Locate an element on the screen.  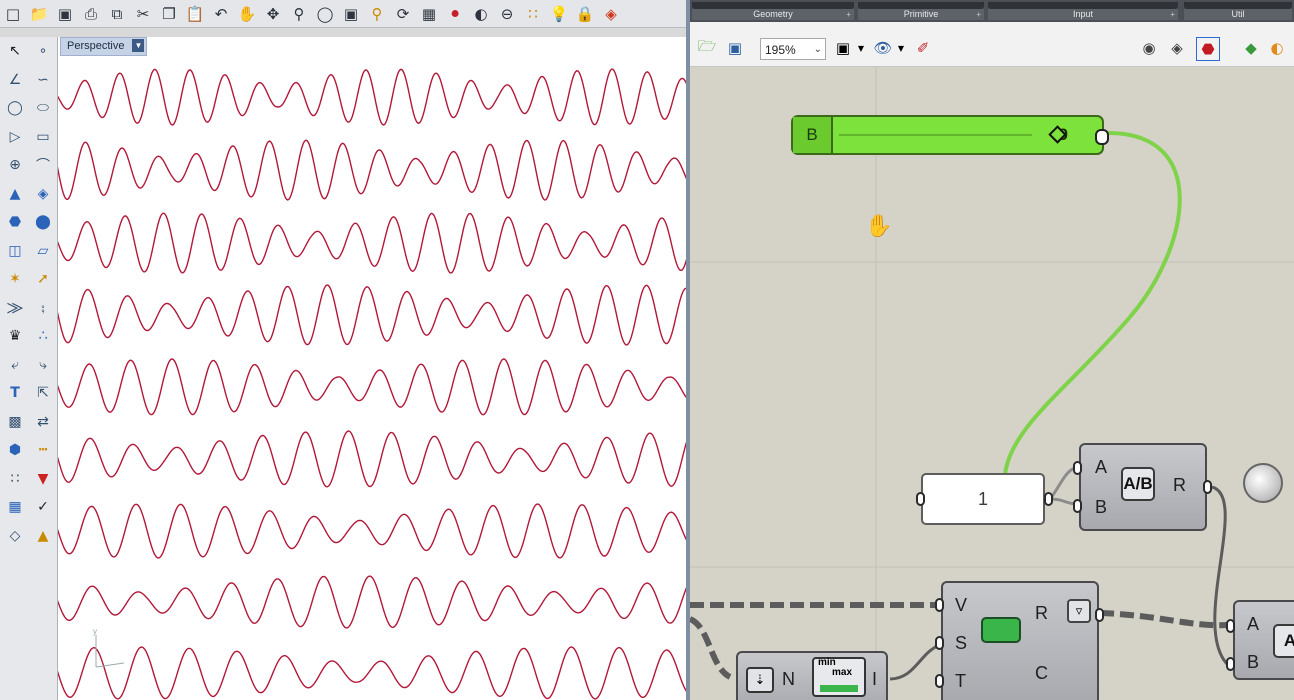
polyline-icon: ∠ is located at coordinates (15, 80).